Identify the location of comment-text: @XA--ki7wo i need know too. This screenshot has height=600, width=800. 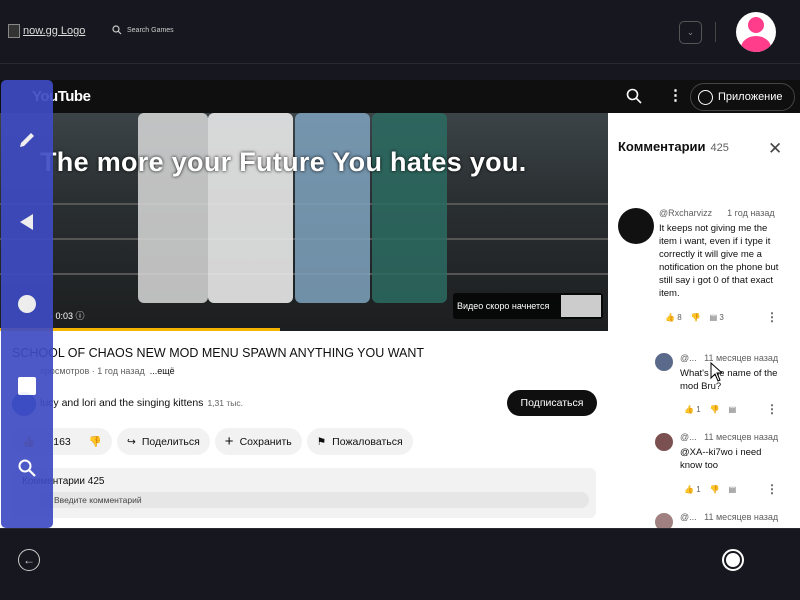
(721, 459).